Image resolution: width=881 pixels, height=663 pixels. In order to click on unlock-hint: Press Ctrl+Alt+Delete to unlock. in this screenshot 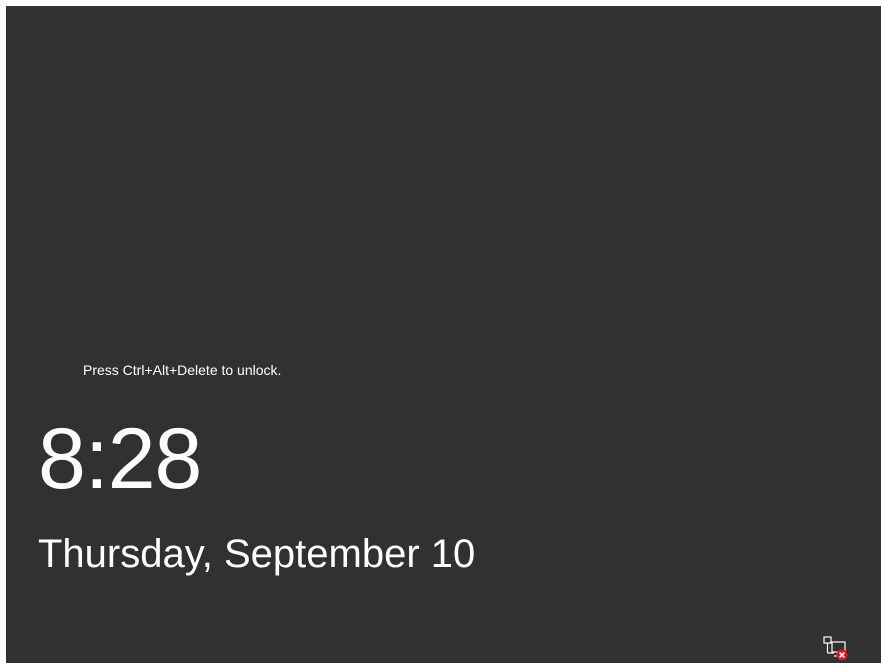, I will do `click(182, 370)`.